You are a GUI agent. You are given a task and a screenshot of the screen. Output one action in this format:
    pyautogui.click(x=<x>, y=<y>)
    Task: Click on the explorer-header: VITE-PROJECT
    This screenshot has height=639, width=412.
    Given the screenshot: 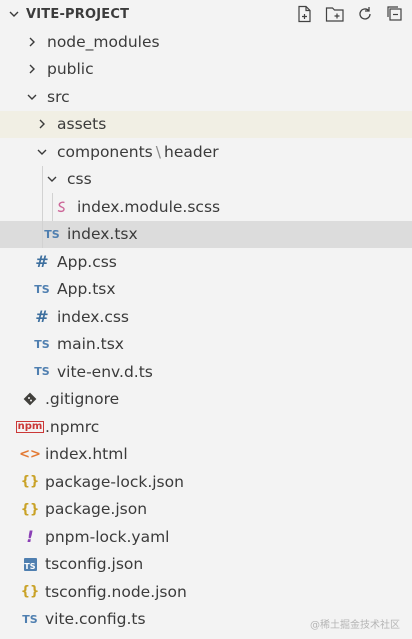 What is the action you would take?
    pyautogui.click(x=206, y=14)
    